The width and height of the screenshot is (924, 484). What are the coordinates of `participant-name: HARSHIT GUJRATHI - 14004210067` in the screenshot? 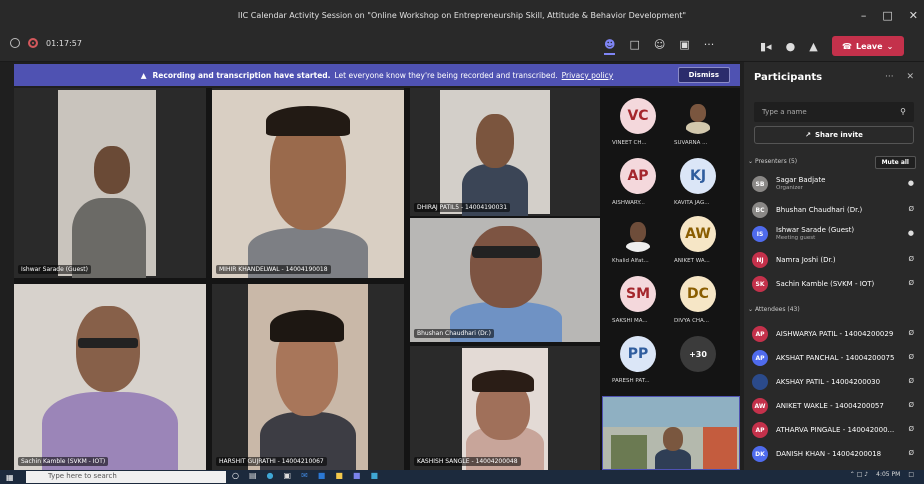 It's located at (271, 461).